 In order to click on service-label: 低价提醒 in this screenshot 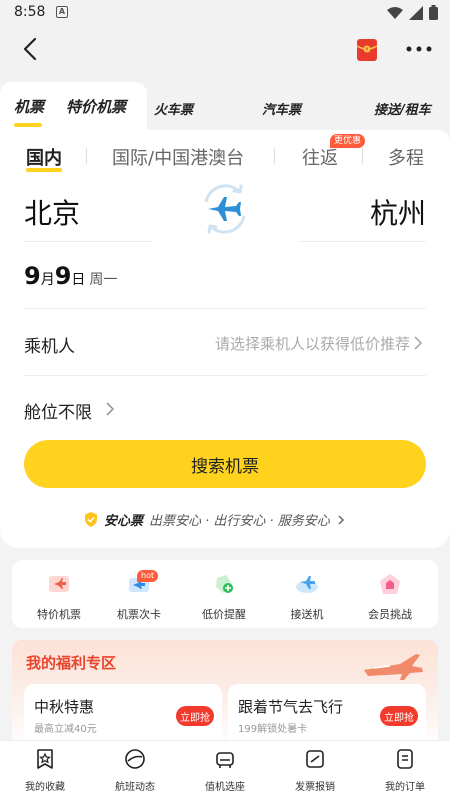, I will do `click(224, 614)`.